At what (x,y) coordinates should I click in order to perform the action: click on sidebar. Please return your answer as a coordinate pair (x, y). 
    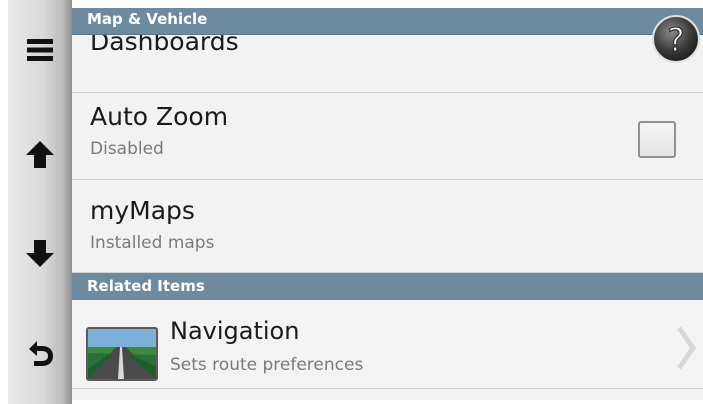
    Looking at the image, I should click on (40, 202).